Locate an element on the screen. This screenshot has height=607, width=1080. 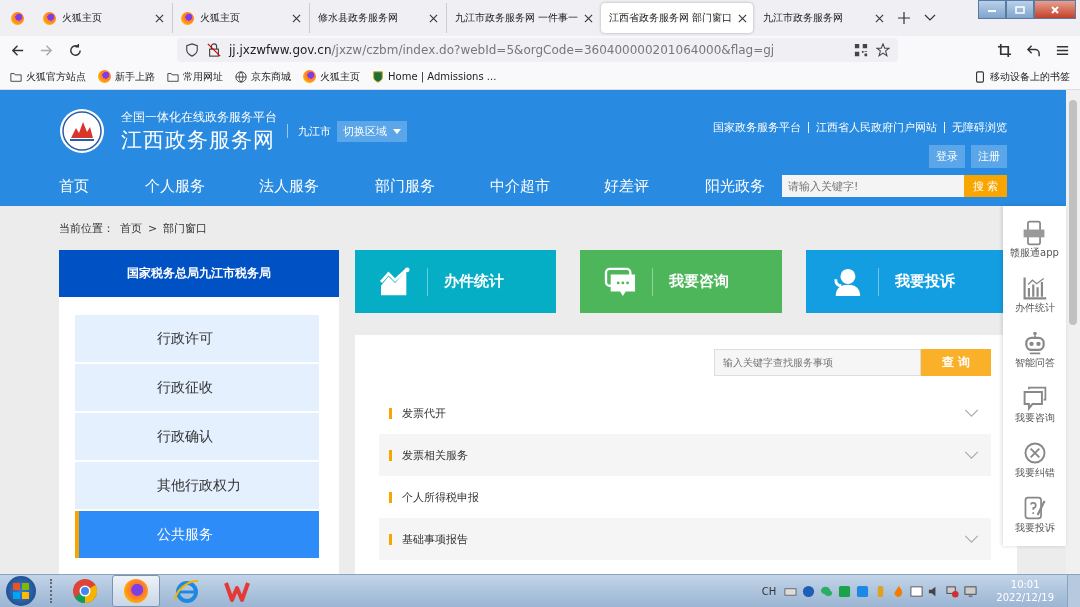
site-title: 江西政务服务网 is located at coordinates (198, 140).